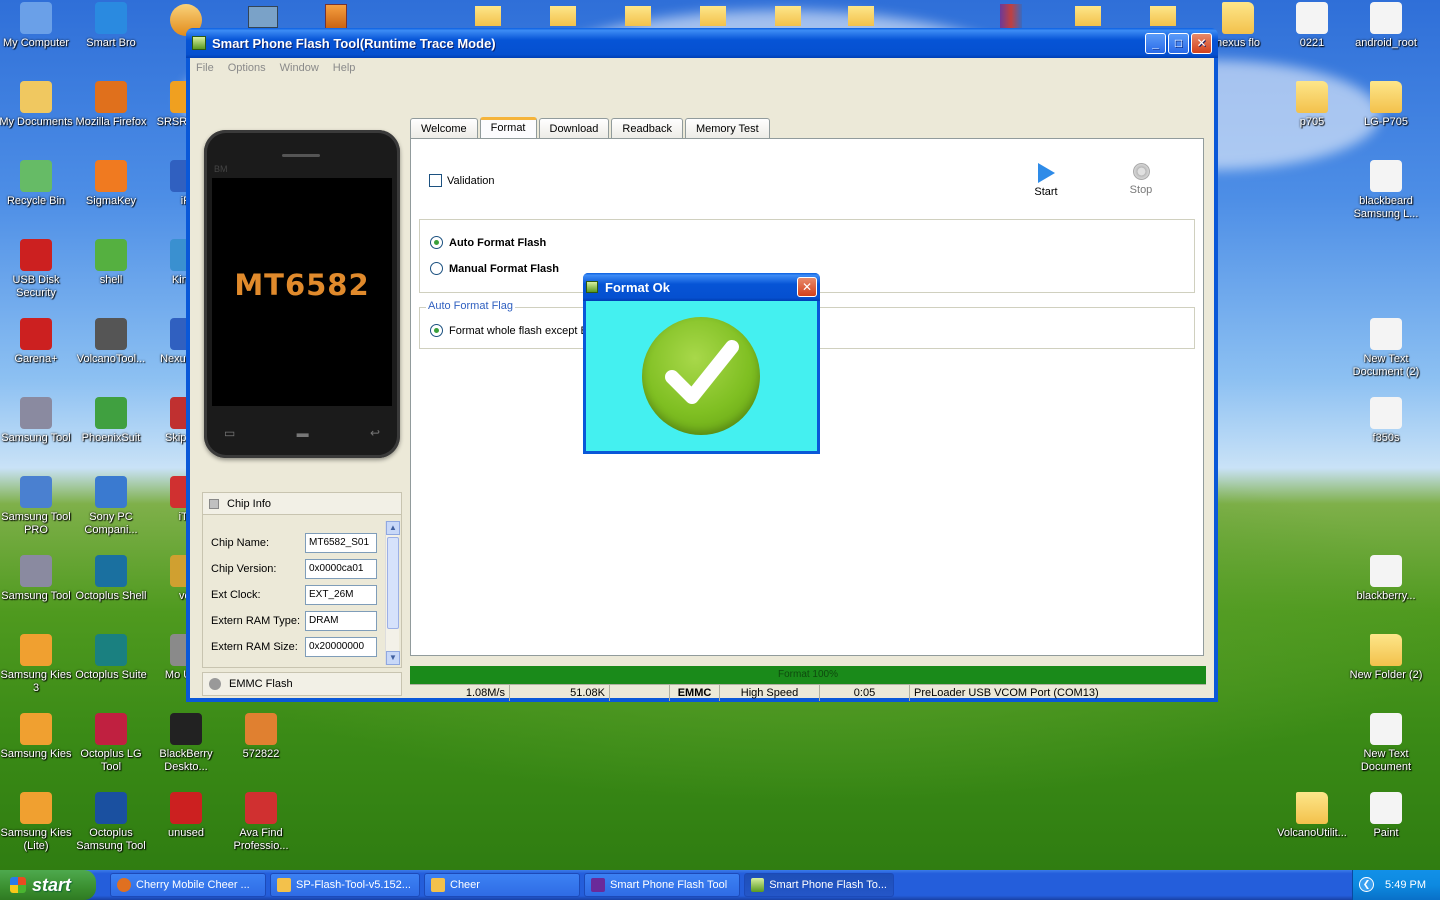 The image size is (1440, 900). I want to click on auto-format-option: Auto Format Flash, so click(488, 242).